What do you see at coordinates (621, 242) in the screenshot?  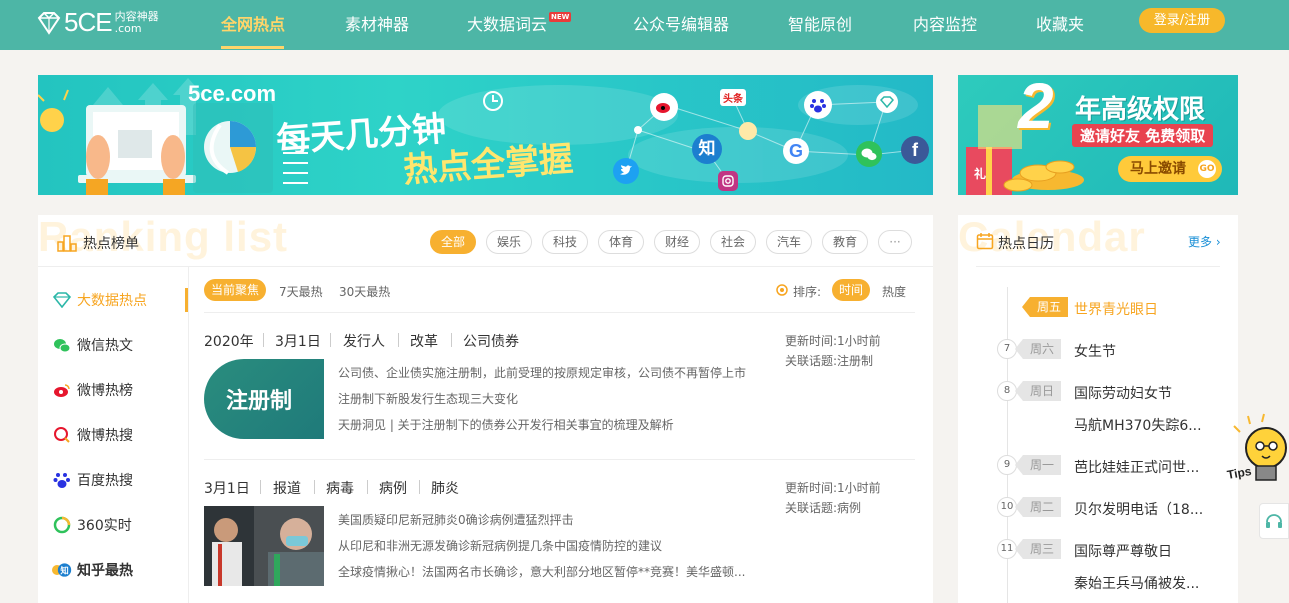 I see `category-sports: 体育` at bounding box center [621, 242].